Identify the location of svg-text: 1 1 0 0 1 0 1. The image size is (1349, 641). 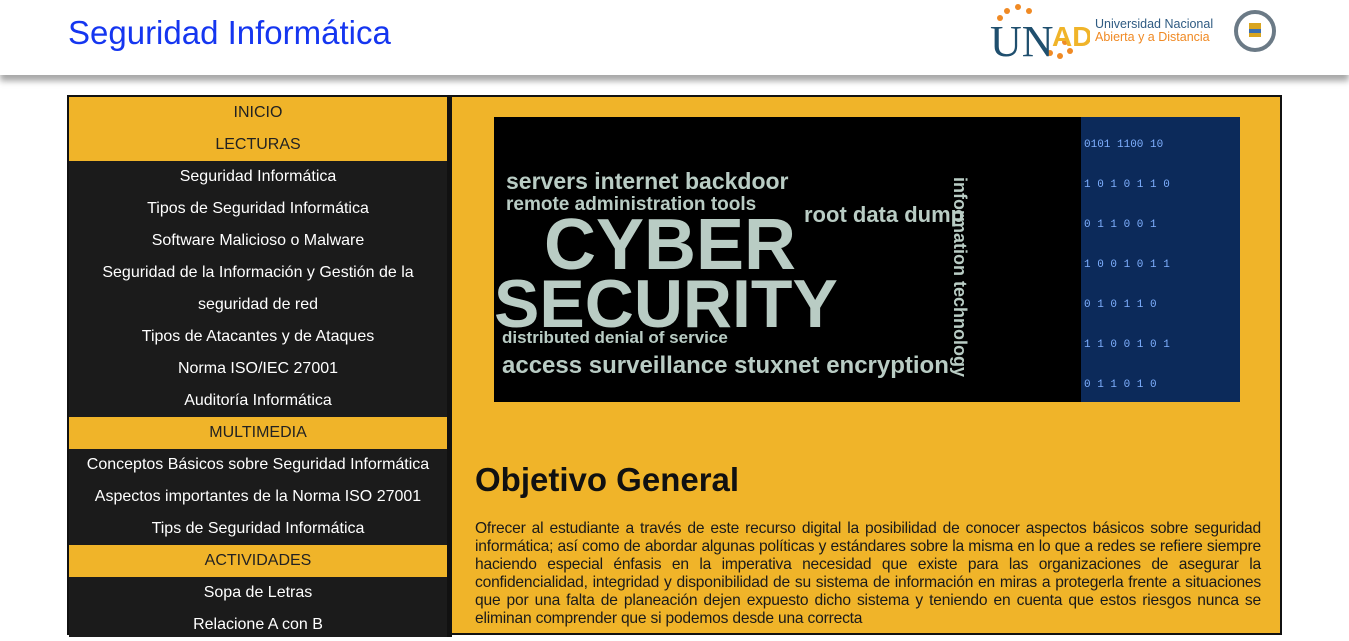
(1127, 345).